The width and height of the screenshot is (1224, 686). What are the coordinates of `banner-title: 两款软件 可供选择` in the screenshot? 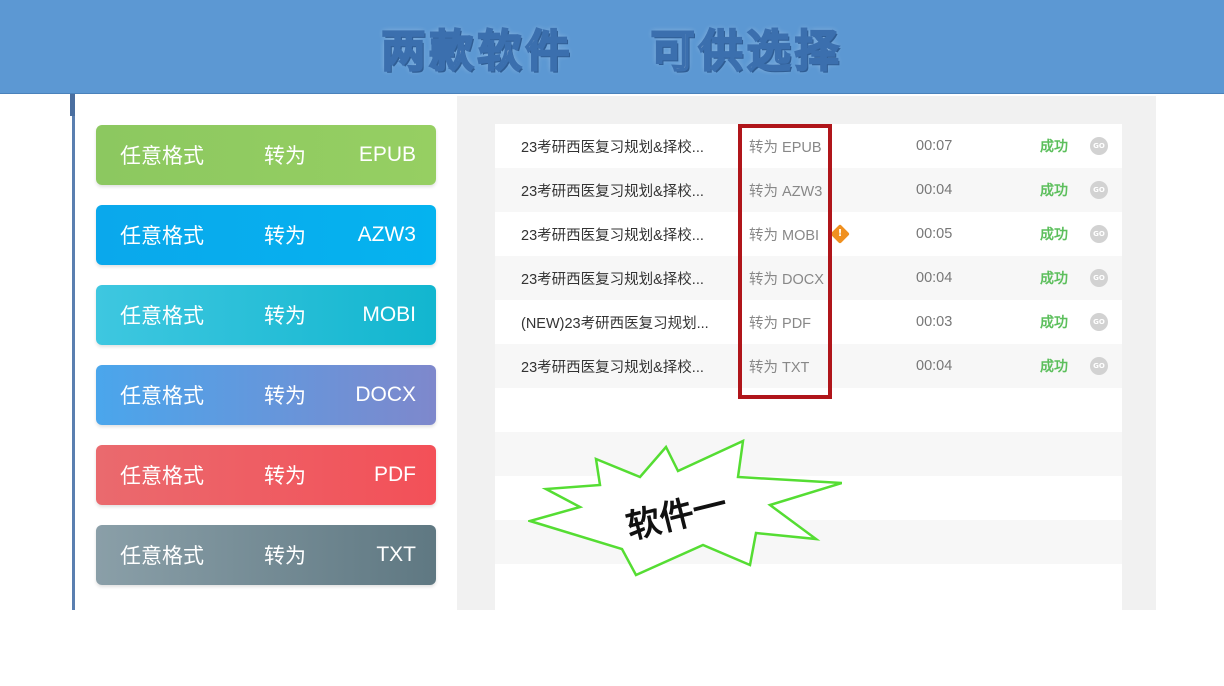 It's located at (611, 51).